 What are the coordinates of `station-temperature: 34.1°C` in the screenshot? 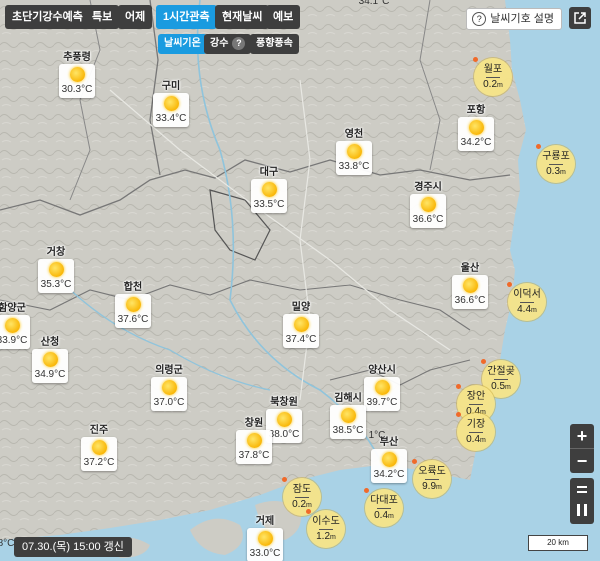 It's located at (374, 3).